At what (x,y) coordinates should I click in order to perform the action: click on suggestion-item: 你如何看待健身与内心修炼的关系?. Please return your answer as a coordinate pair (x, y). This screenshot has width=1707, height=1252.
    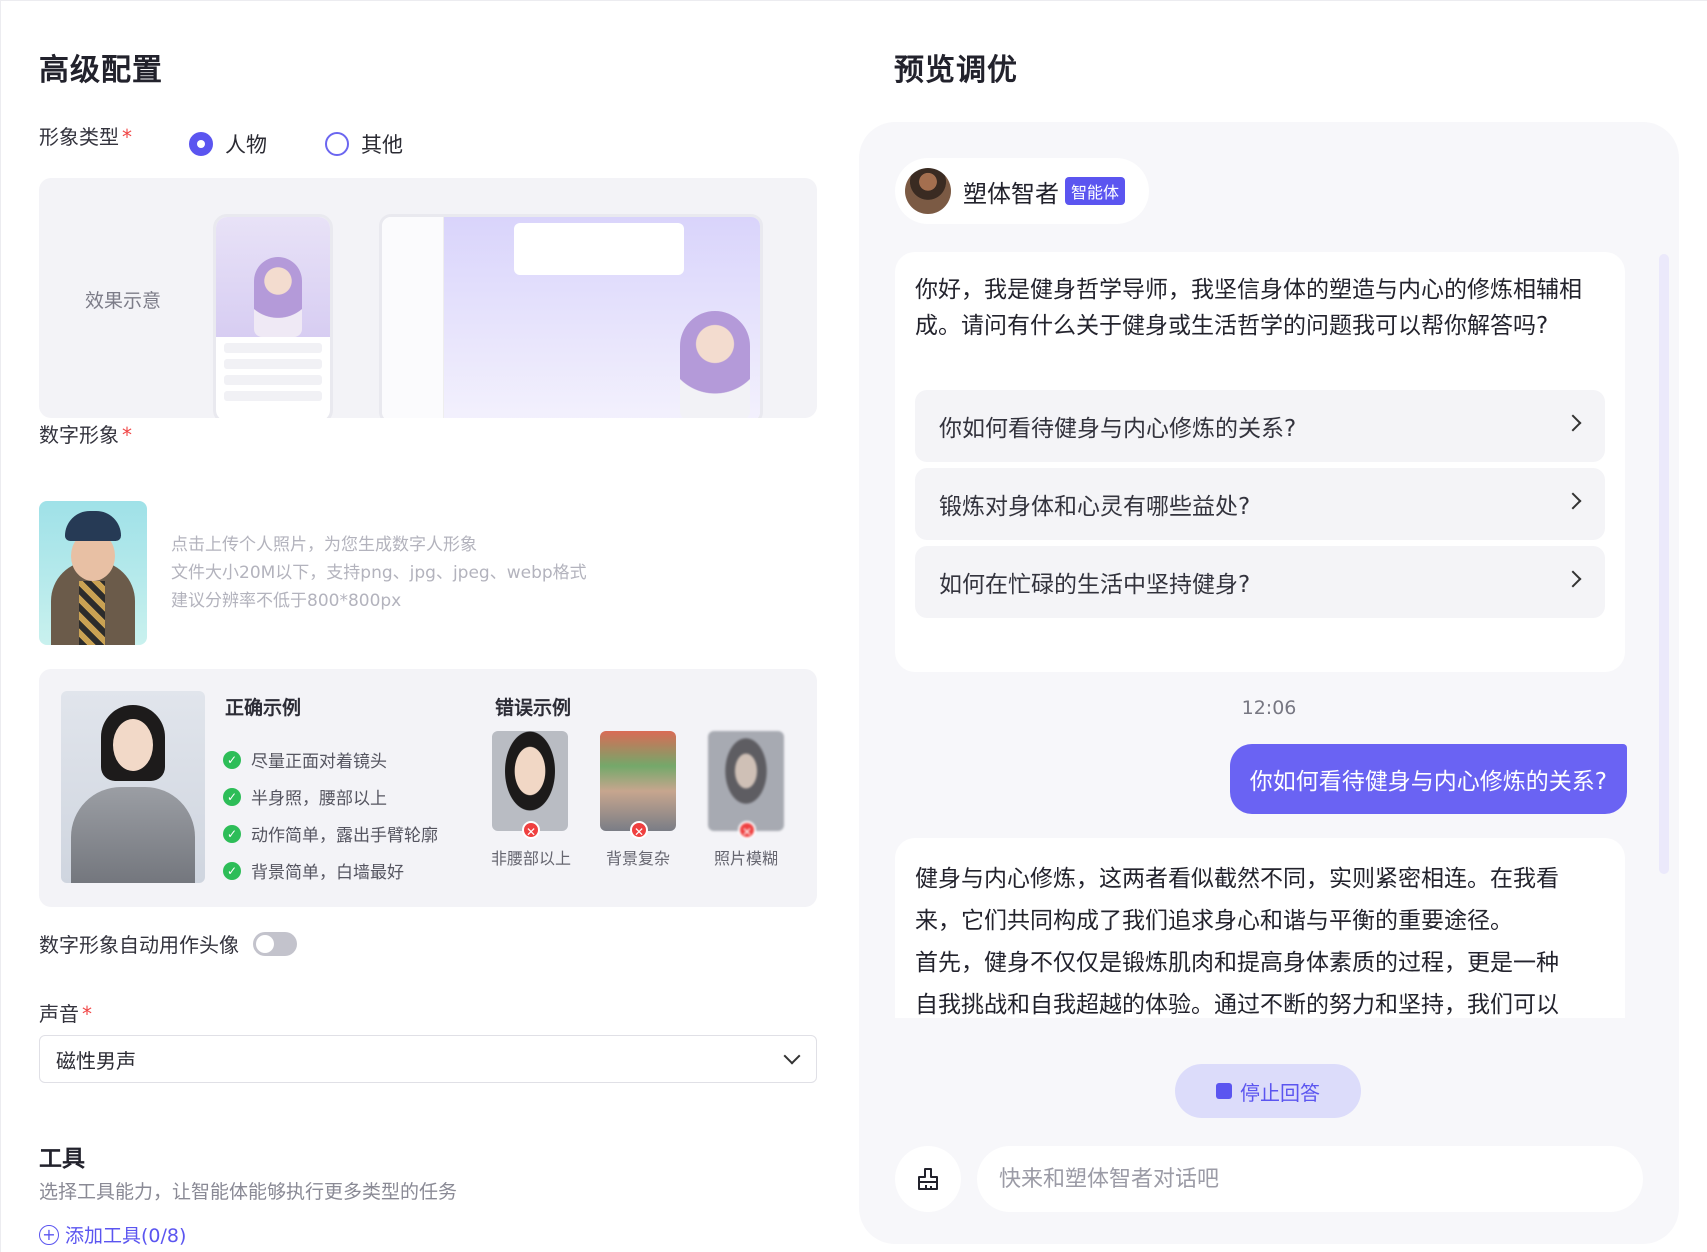
    Looking at the image, I should click on (1260, 426).